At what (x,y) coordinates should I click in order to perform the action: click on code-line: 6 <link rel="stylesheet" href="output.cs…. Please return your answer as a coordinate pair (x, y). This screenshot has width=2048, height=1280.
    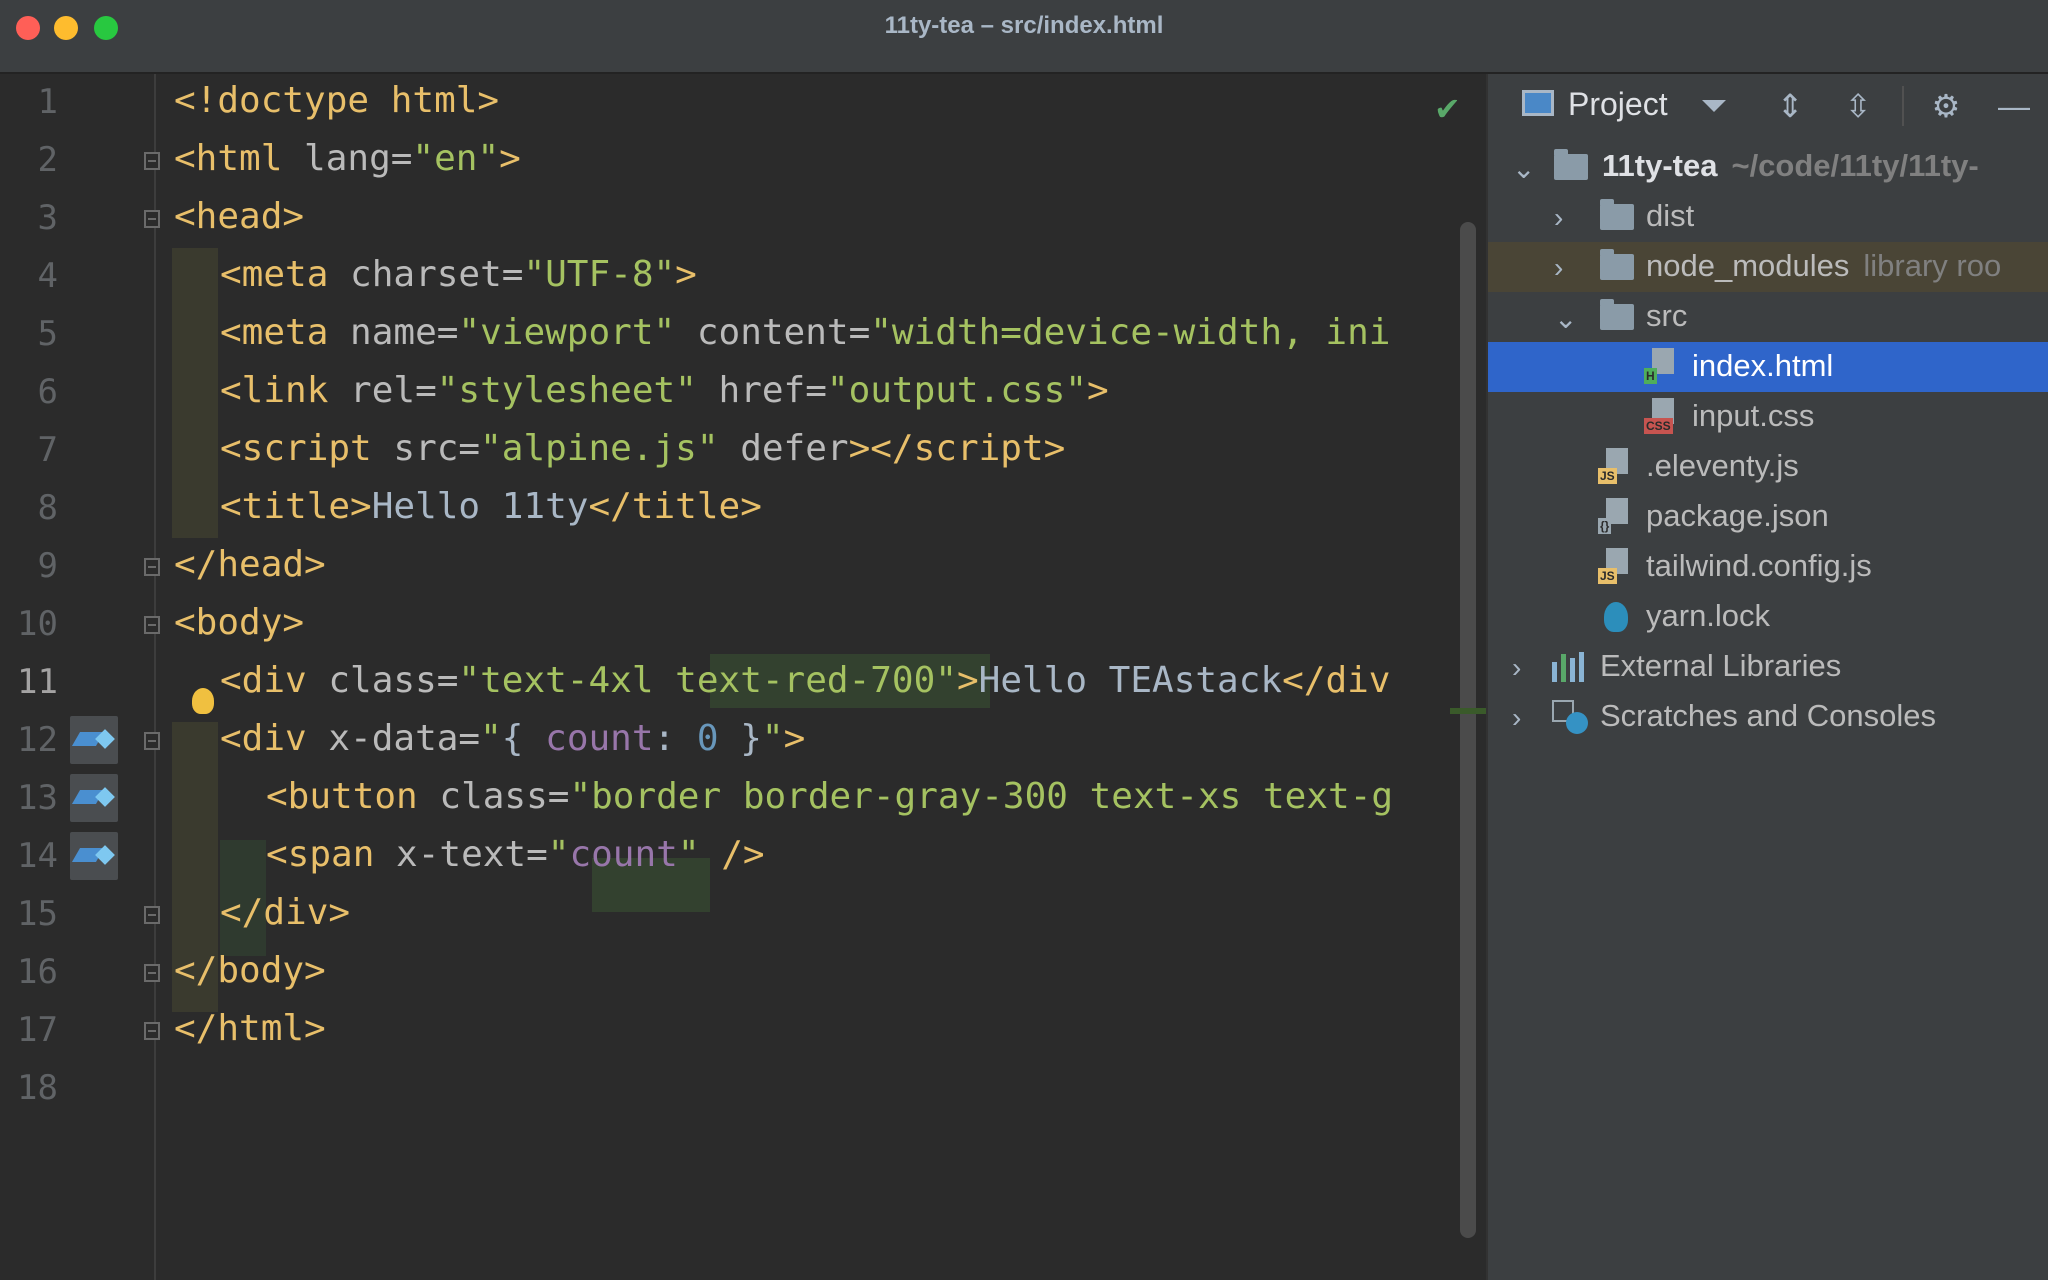
    Looking at the image, I should click on (743, 393).